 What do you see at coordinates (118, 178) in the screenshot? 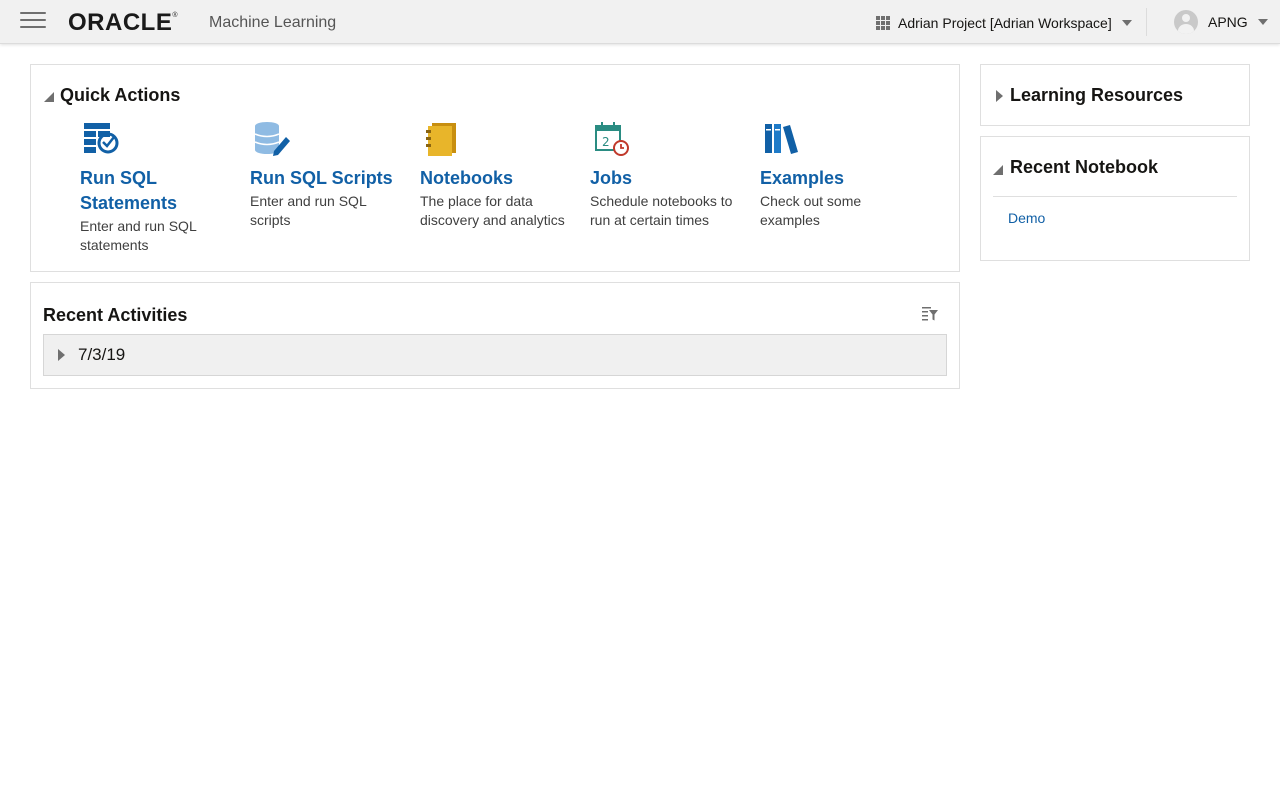
I see `action-title: Run SQL` at bounding box center [118, 178].